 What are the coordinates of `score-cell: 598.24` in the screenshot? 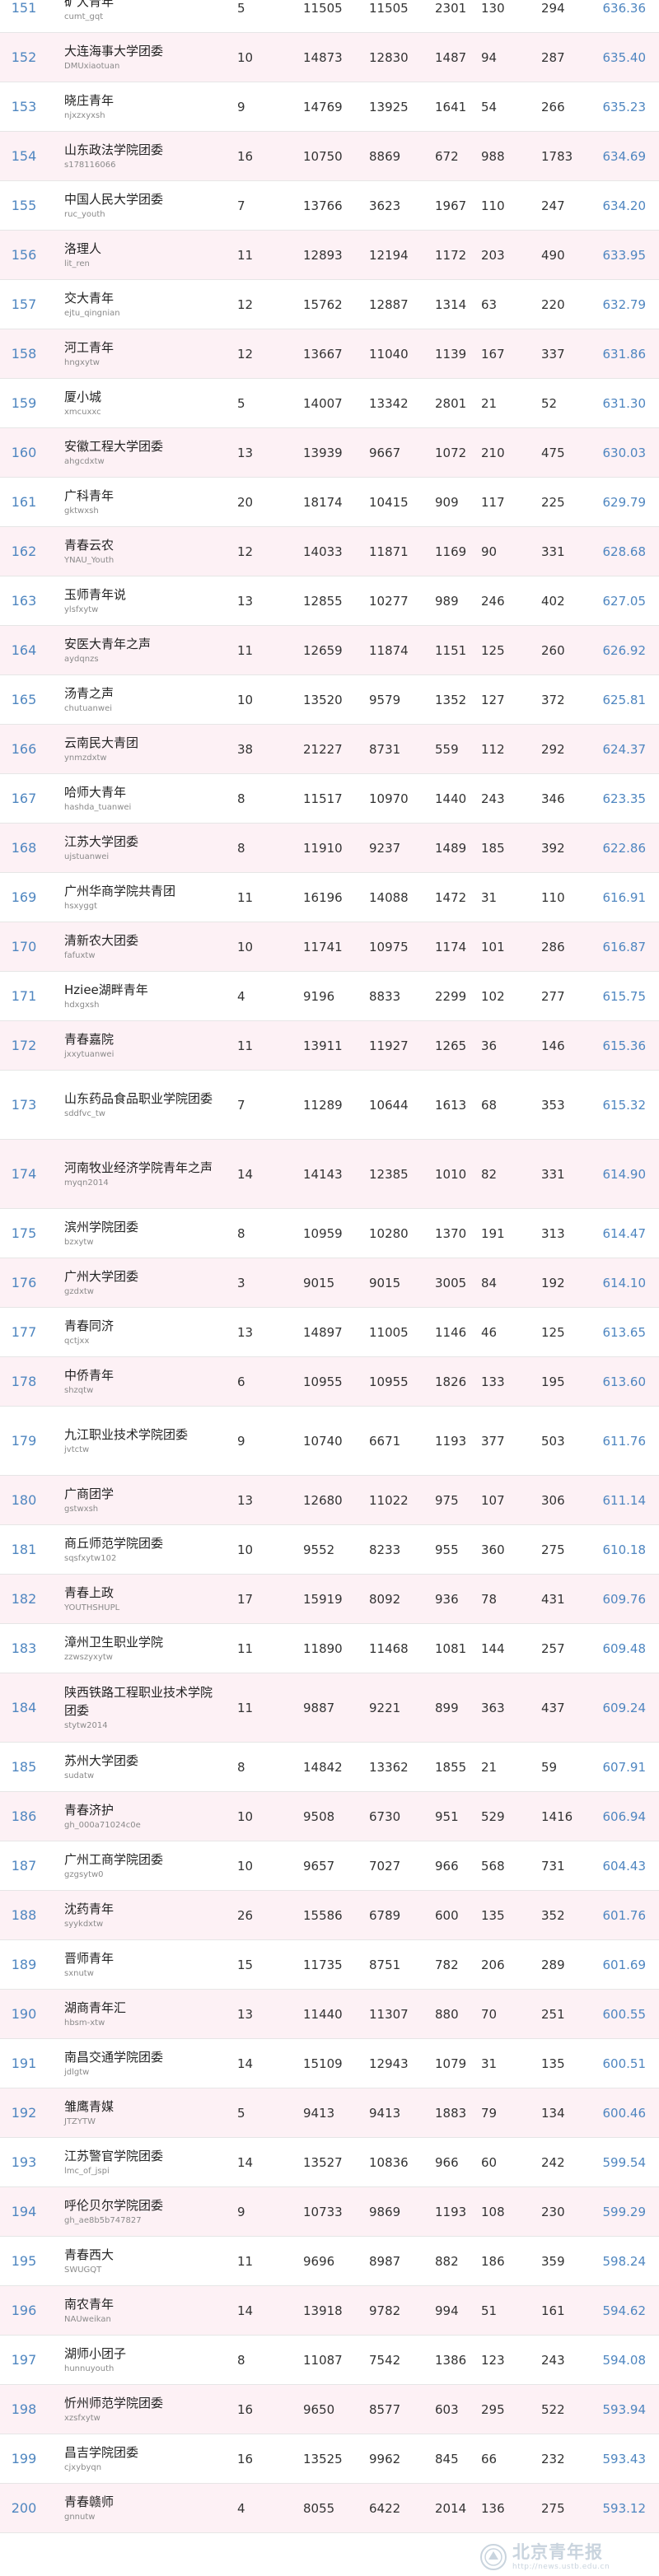 It's located at (624, 2261).